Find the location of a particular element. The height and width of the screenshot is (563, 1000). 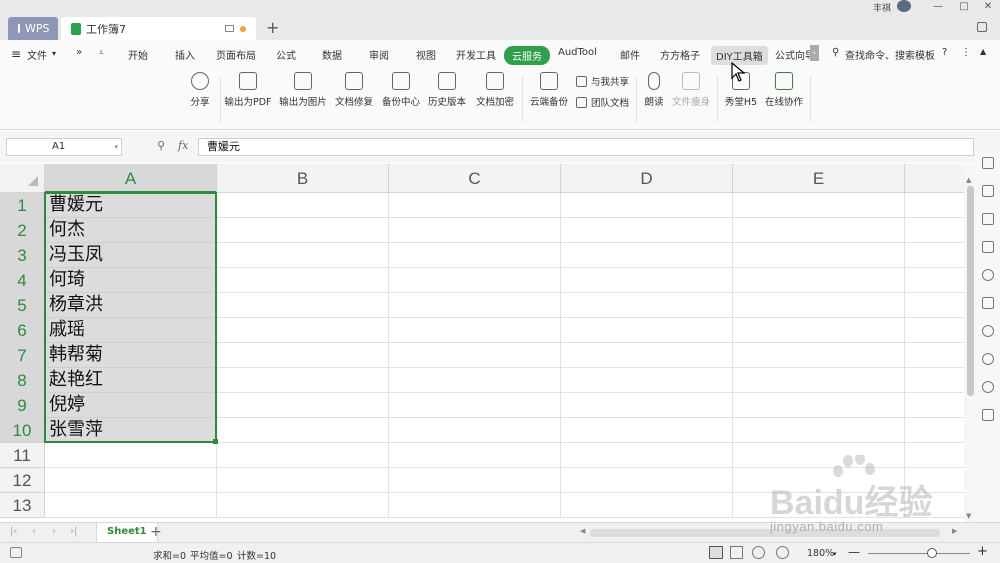

row-header-6: 6 is located at coordinates (22, 330).